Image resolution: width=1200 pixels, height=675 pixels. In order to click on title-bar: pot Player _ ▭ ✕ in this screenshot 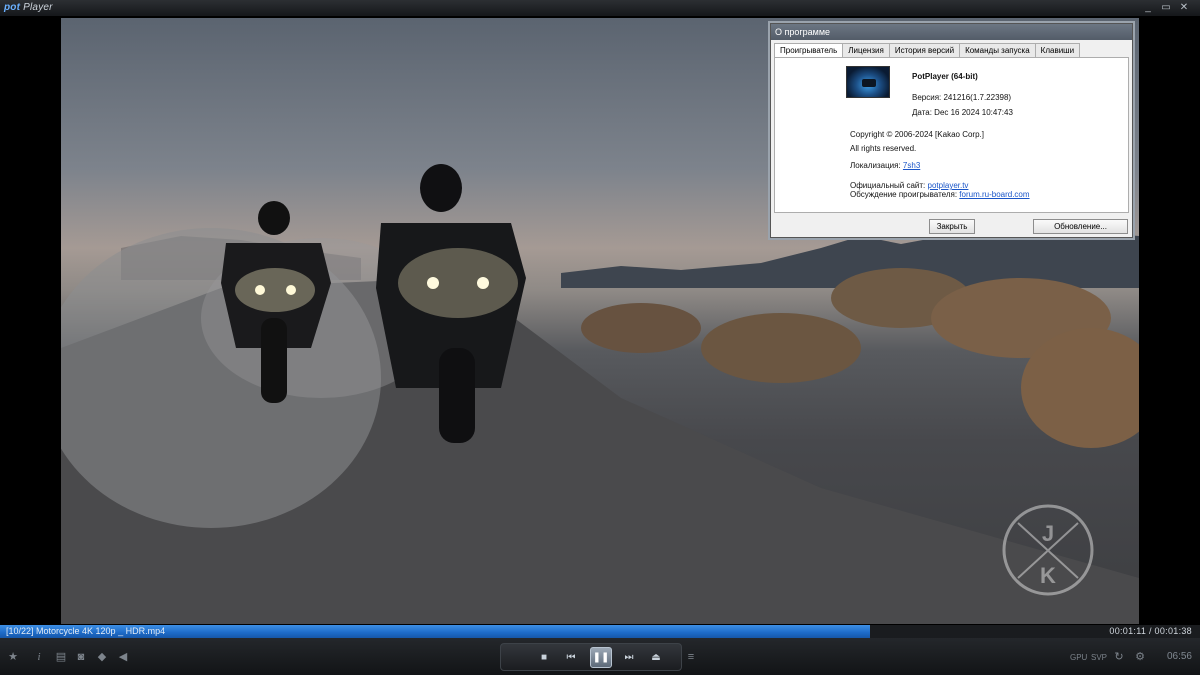, I will do `click(600, 8)`.